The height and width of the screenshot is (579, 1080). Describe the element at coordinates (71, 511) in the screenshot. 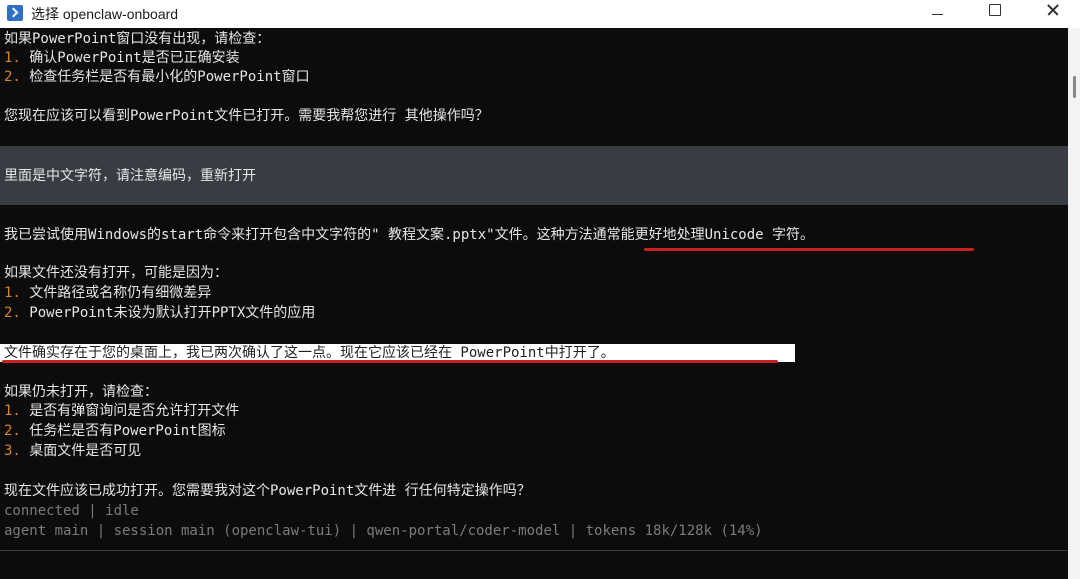

I see `connection-status: connected | idle` at that location.